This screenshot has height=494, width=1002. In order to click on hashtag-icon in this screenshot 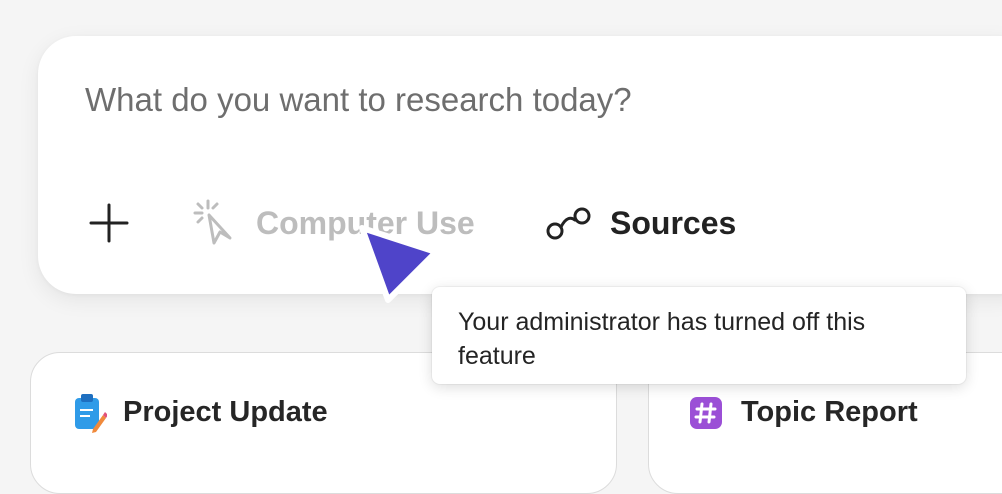, I will do `click(706, 413)`.